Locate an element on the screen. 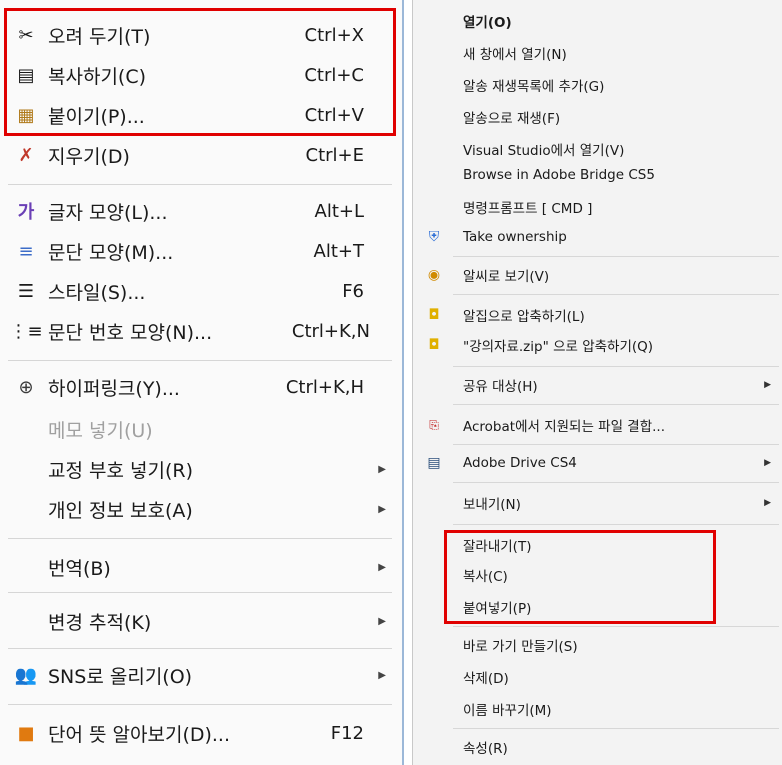 The image size is (782, 765). menu-item-label: Adobe Drive CS4 is located at coordinates (520, 463).